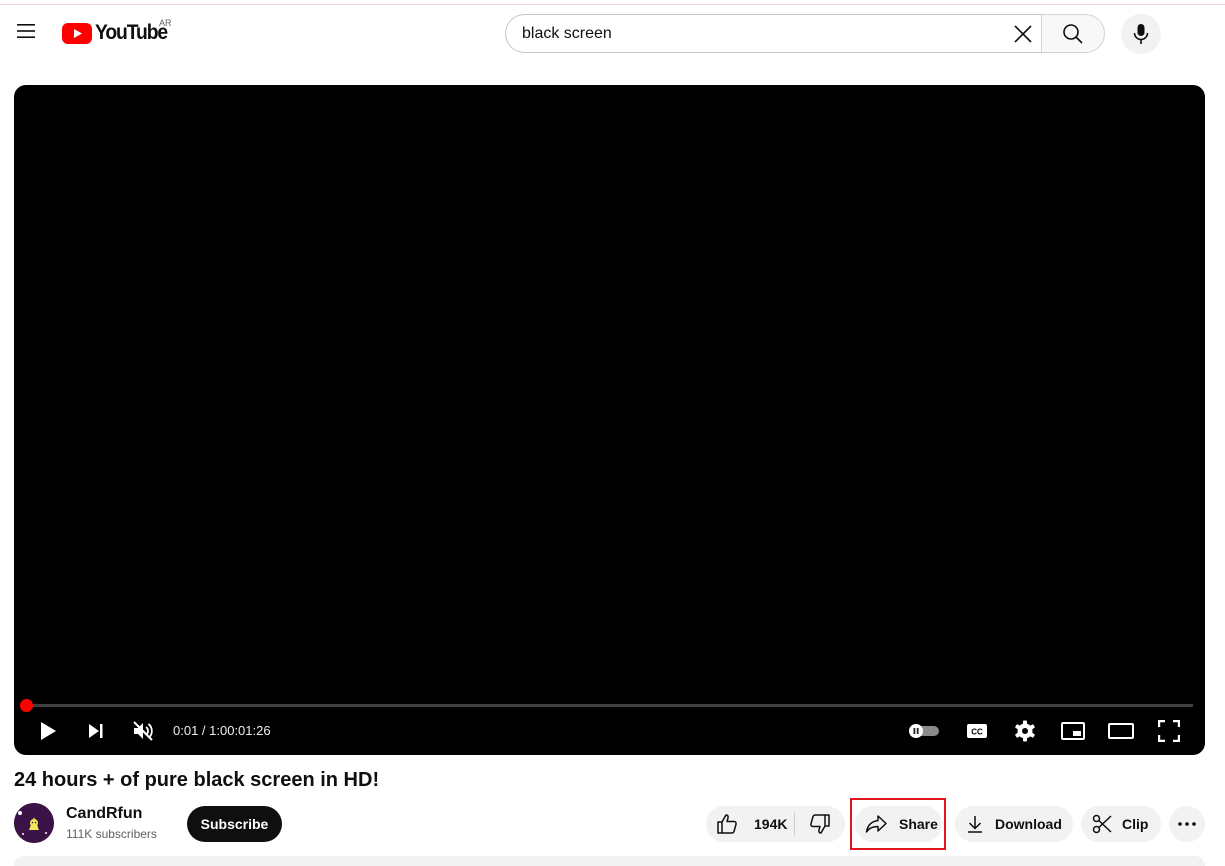  I want to click on miniplayer-icon, so click(1073, 731).